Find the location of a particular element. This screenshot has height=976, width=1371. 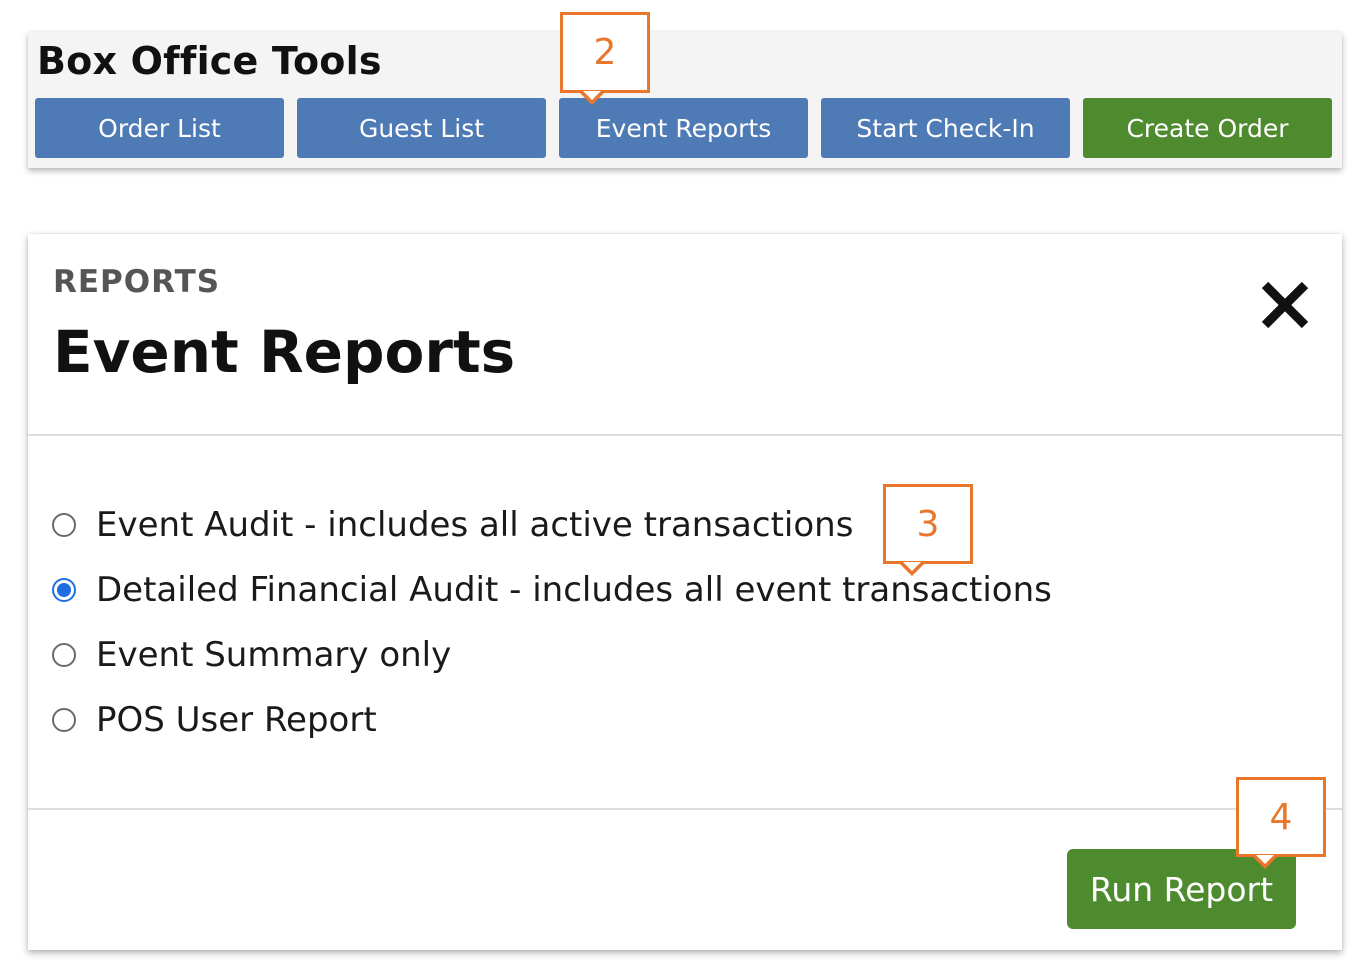

close-icon-svg is located at coordinates (1285, 305).